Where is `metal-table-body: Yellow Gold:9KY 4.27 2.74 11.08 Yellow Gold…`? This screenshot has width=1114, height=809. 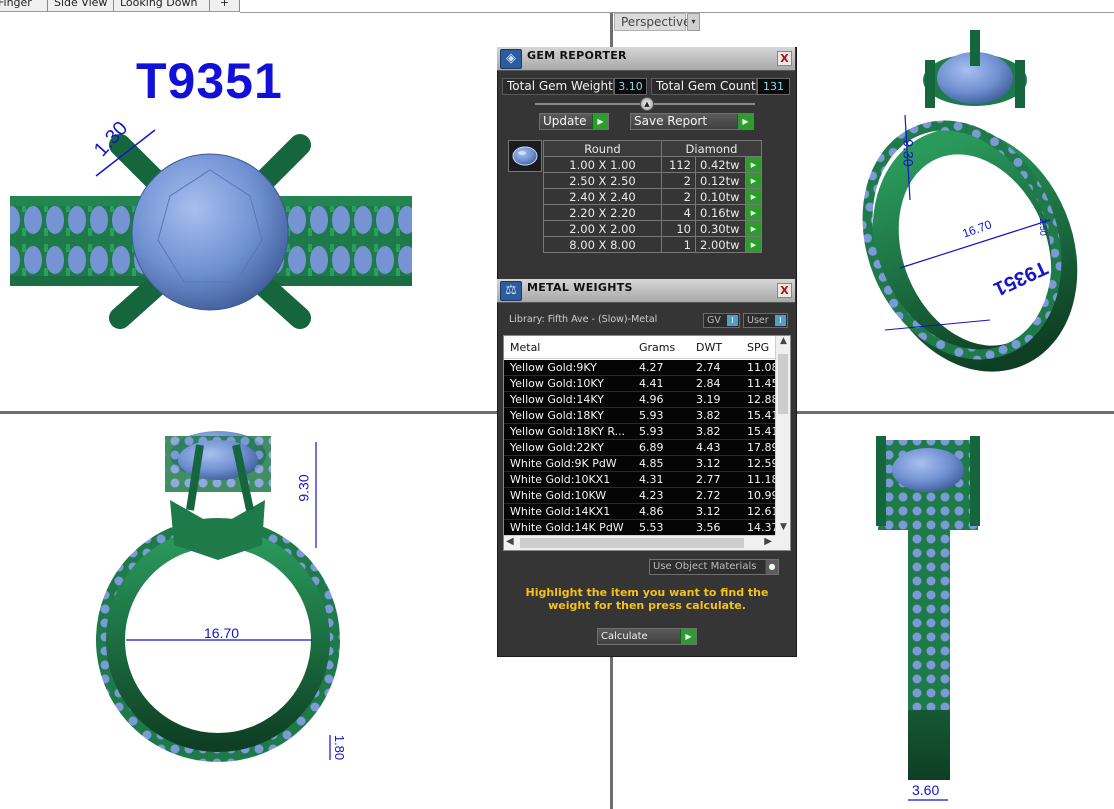
metal-table-body: Yellow Gold:9KY 4.27 2.74 11.08 Yellow Gold… is located at coordinates (640, 448).